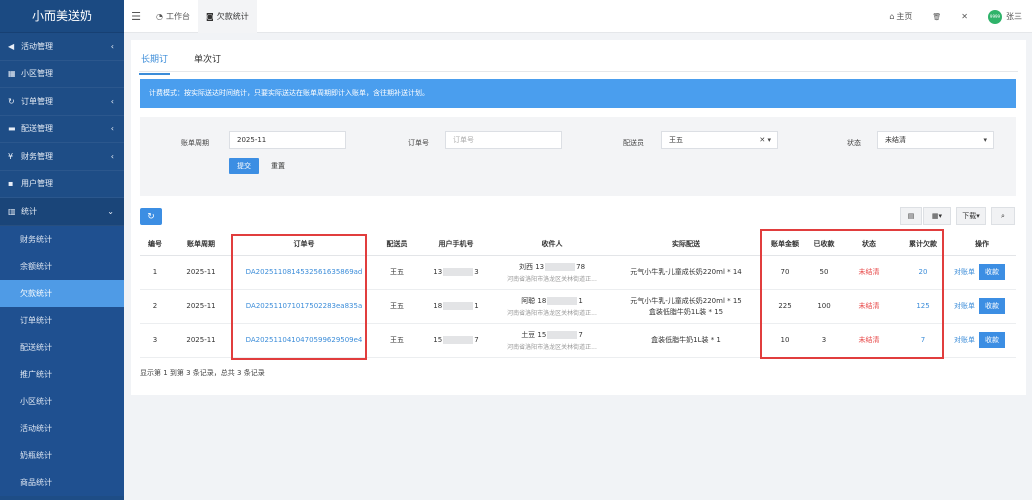 The image size is (1032, 500). What do you see at coordinates (62, 184) in the screenshot?
I see `sidebar-item: ▪ 用户管理` at bounding box center [62, 184].